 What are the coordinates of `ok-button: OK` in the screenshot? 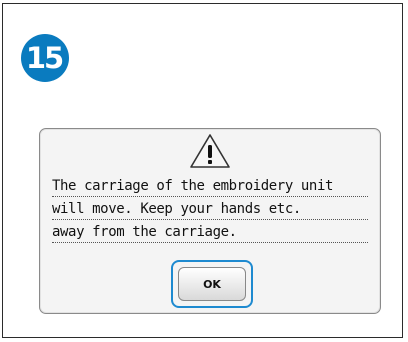 It's located at (212, 284).